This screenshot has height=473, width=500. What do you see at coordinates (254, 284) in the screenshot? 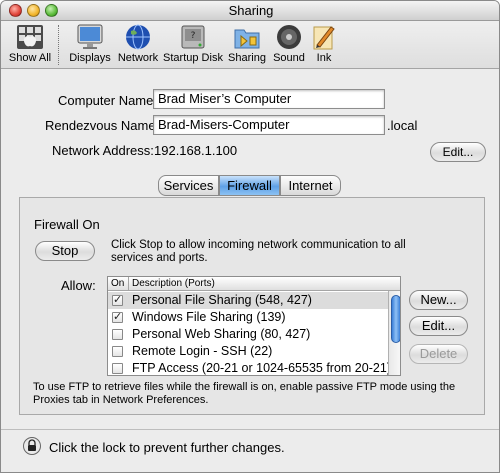
I see `table-header: On Description (Ports)` at bounding box center [254, 284].